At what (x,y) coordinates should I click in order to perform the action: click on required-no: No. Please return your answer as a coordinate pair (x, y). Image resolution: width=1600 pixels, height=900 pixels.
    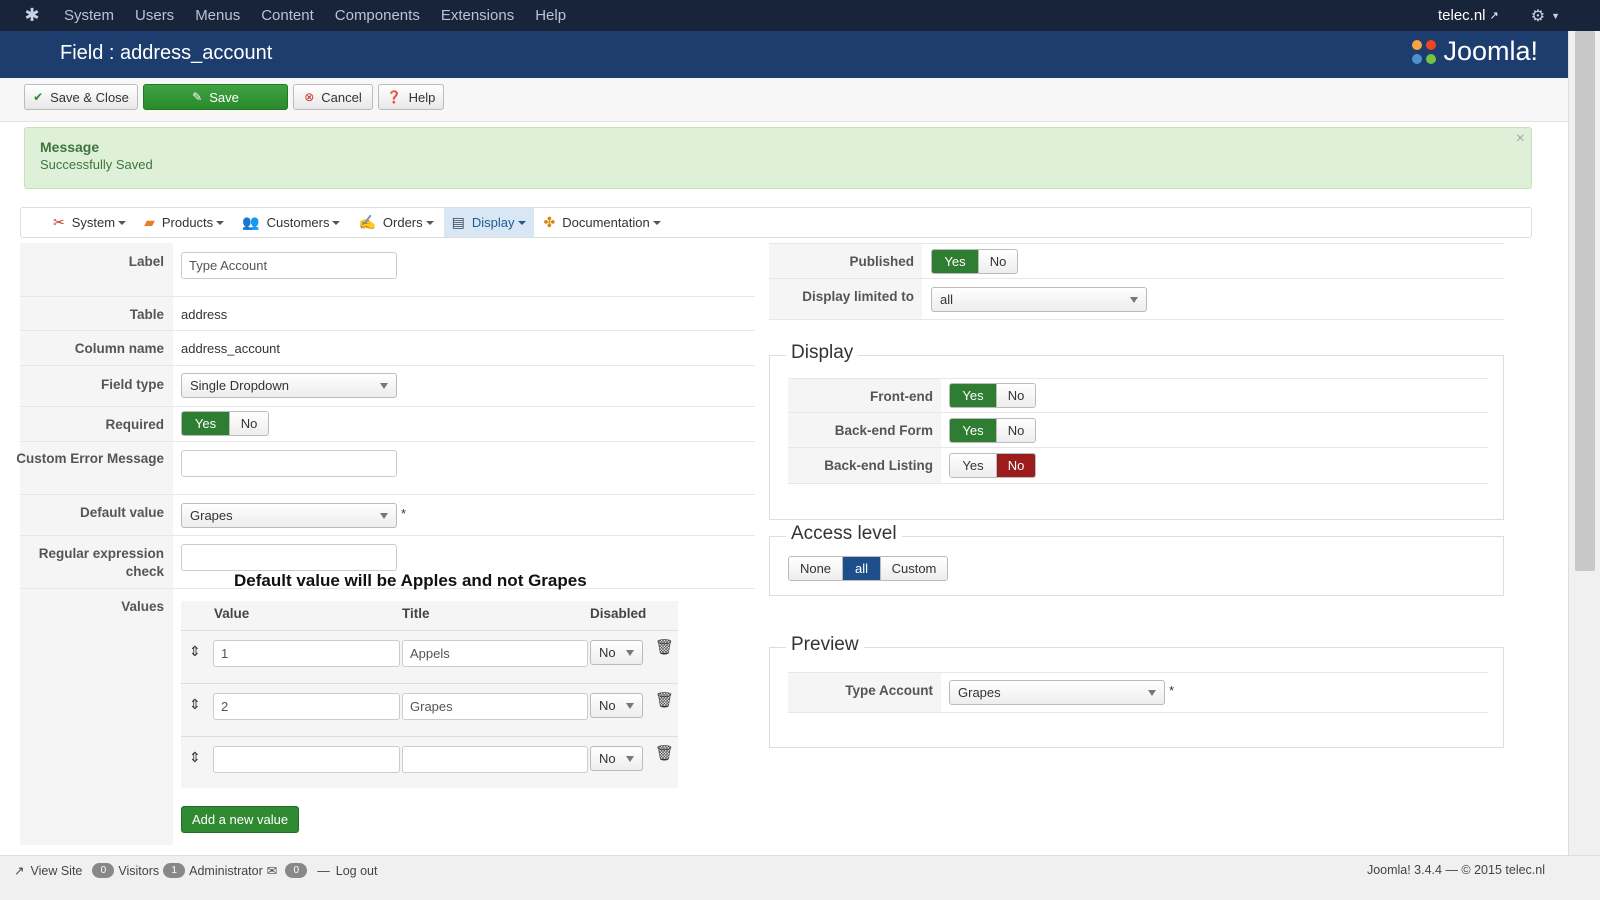
    Looking at the image, I should click on (248, 423).